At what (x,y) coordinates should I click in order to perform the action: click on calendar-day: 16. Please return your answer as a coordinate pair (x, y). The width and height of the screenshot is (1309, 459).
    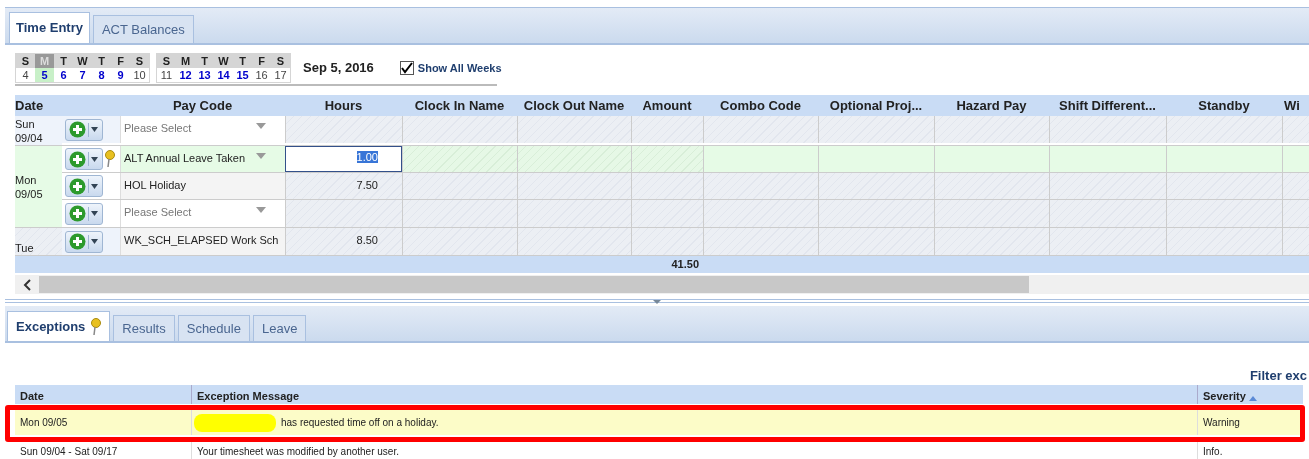
    Looking at the image, I should click on (261, 75).